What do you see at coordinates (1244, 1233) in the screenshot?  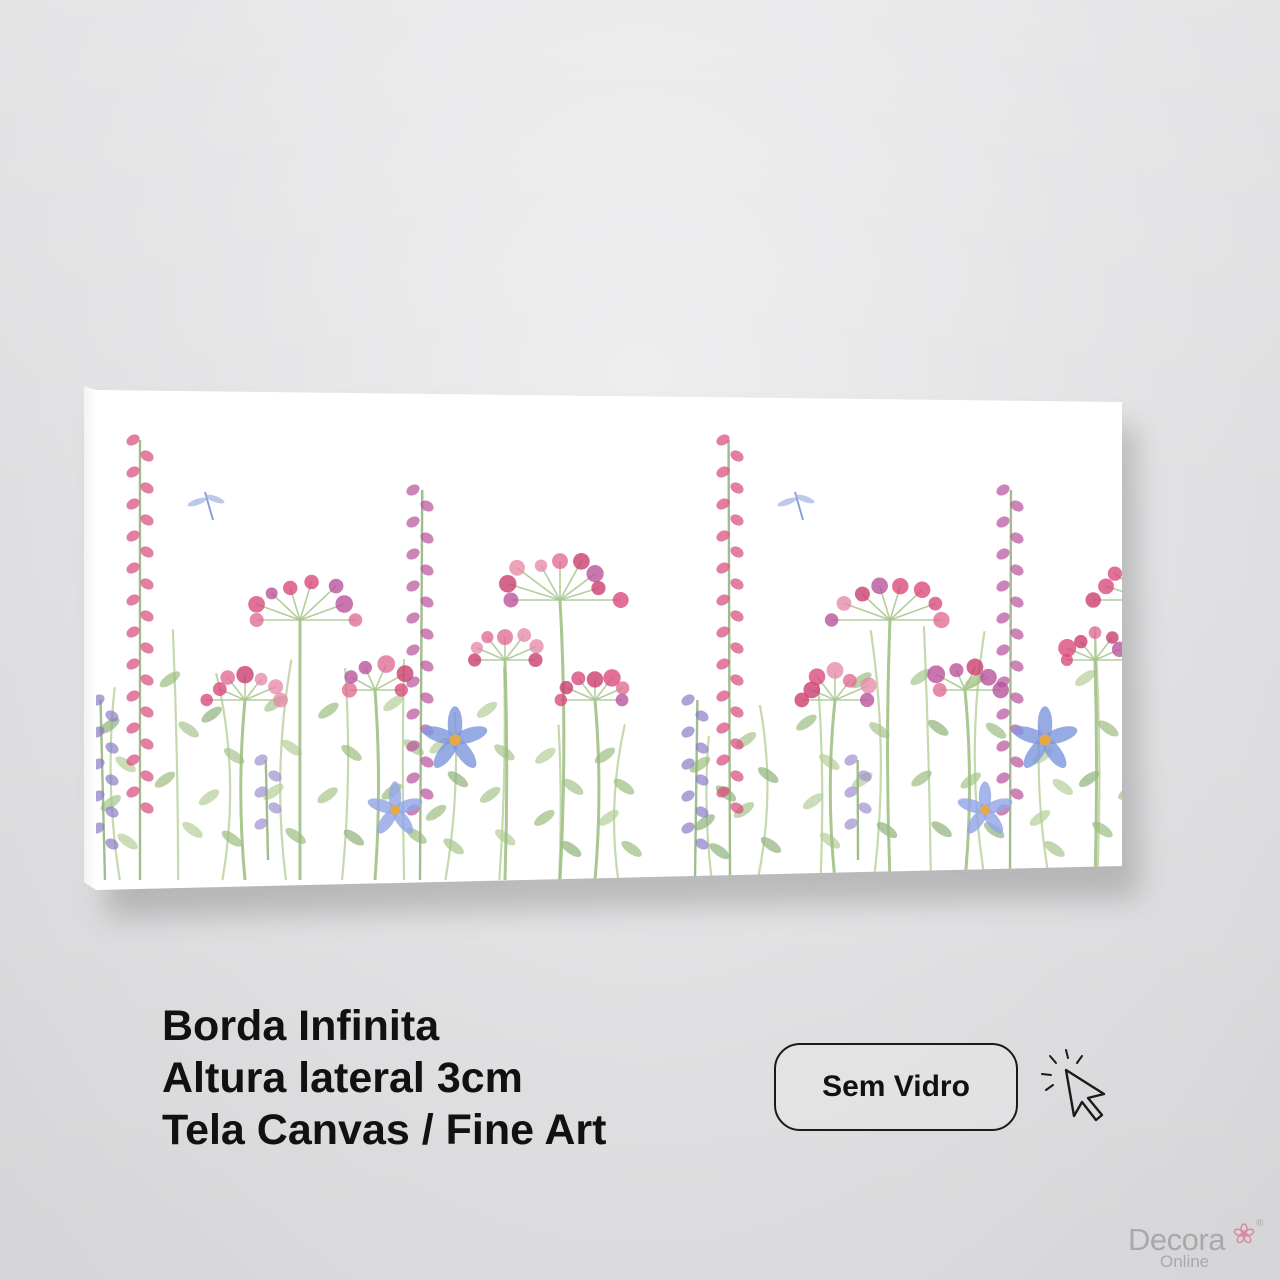 I see `flower-logo-icon` at bounding box center [1244, 1233].